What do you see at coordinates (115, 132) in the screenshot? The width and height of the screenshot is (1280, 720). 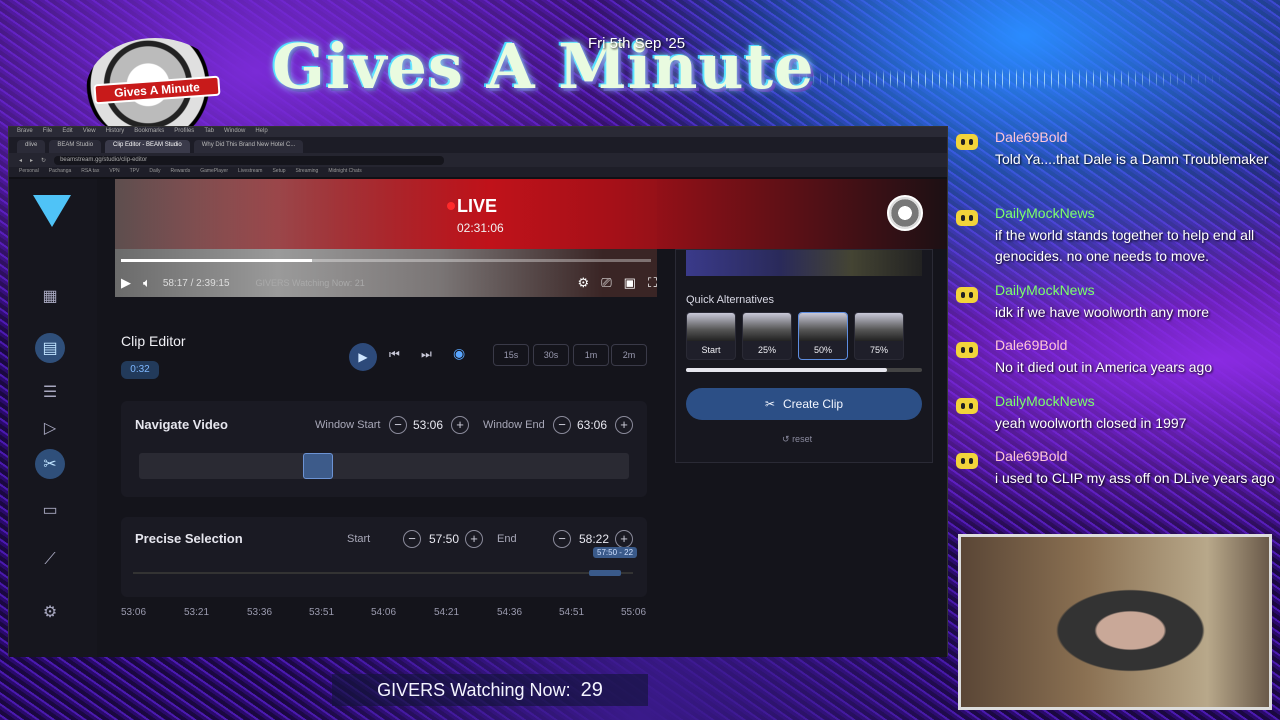 I see `menu-item: History` at bounding box center [115, 132].